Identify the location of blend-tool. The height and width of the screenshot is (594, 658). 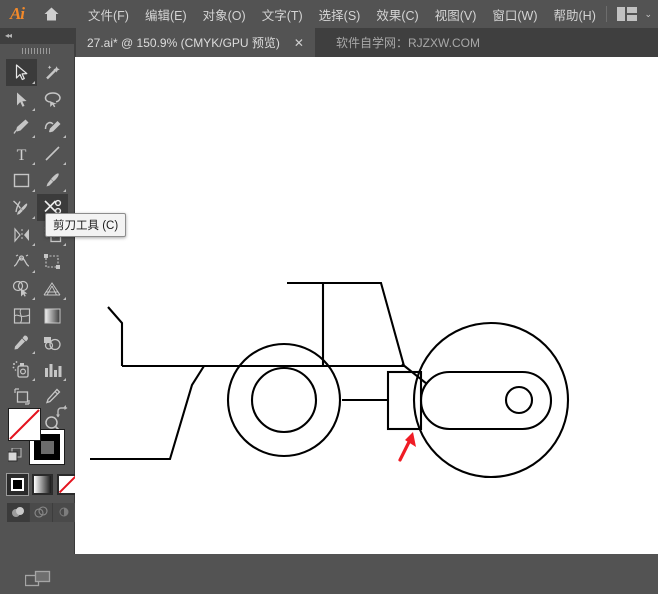
(52, 342).